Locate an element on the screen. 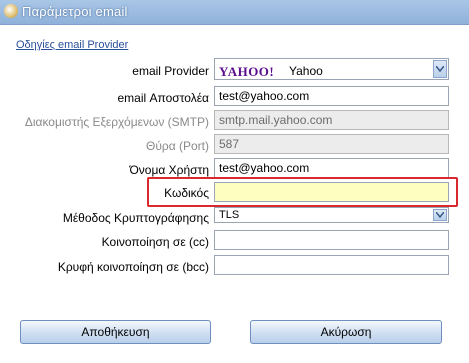 Image resolution: width=469 pixels, height=363 pixels. smtp-field: smtp.mail.yahoo.com is located at coordinates (331, 120).